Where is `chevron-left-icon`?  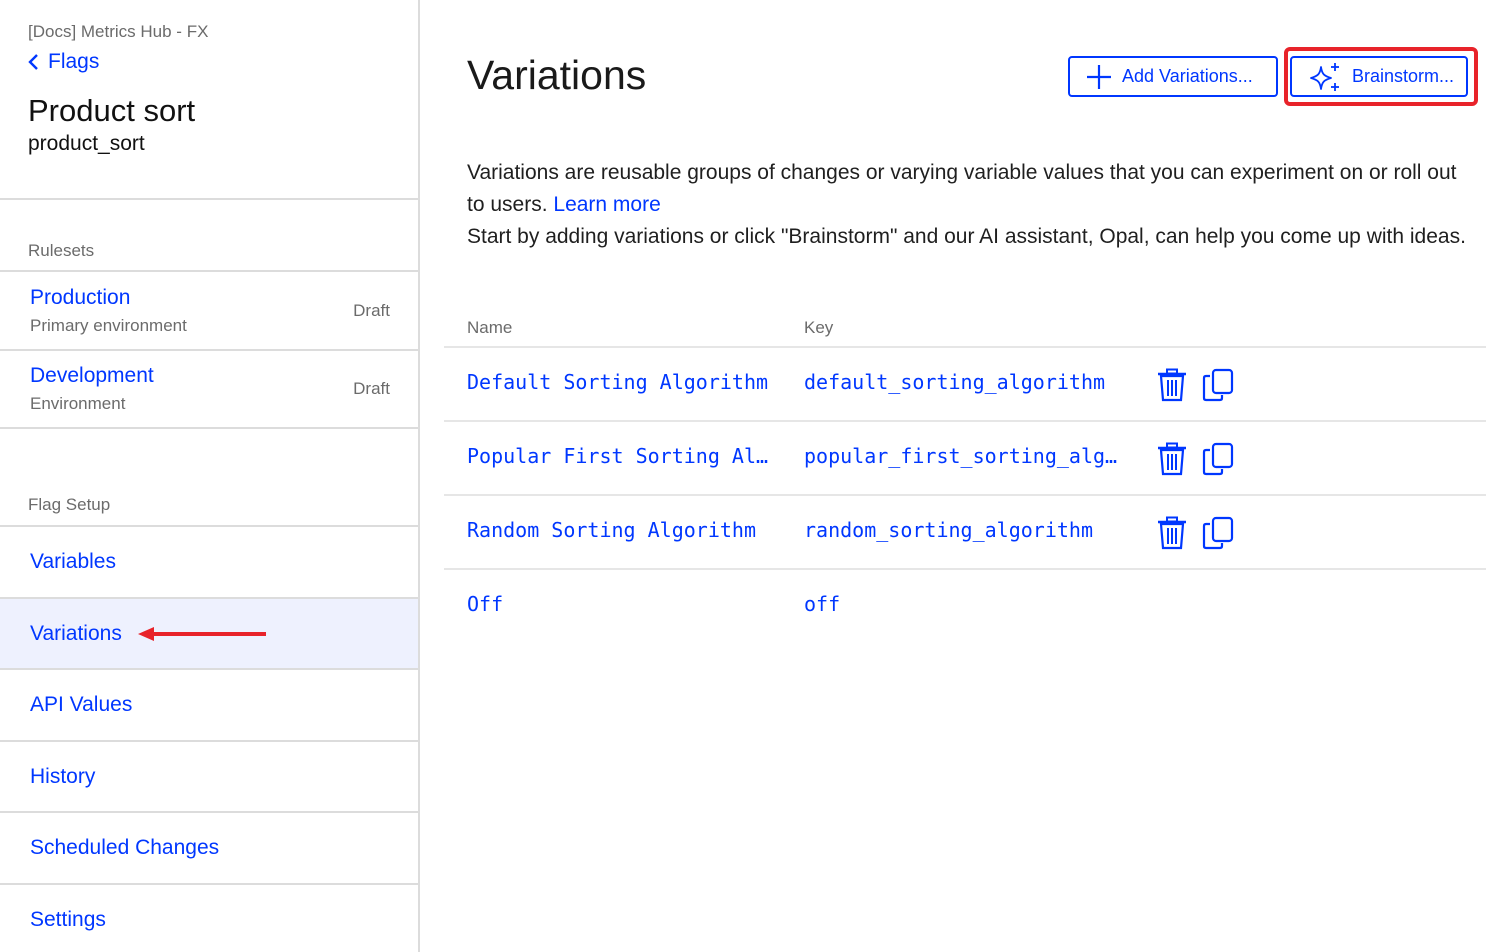
chevron-left-icon is located at coordinates (33, 62).